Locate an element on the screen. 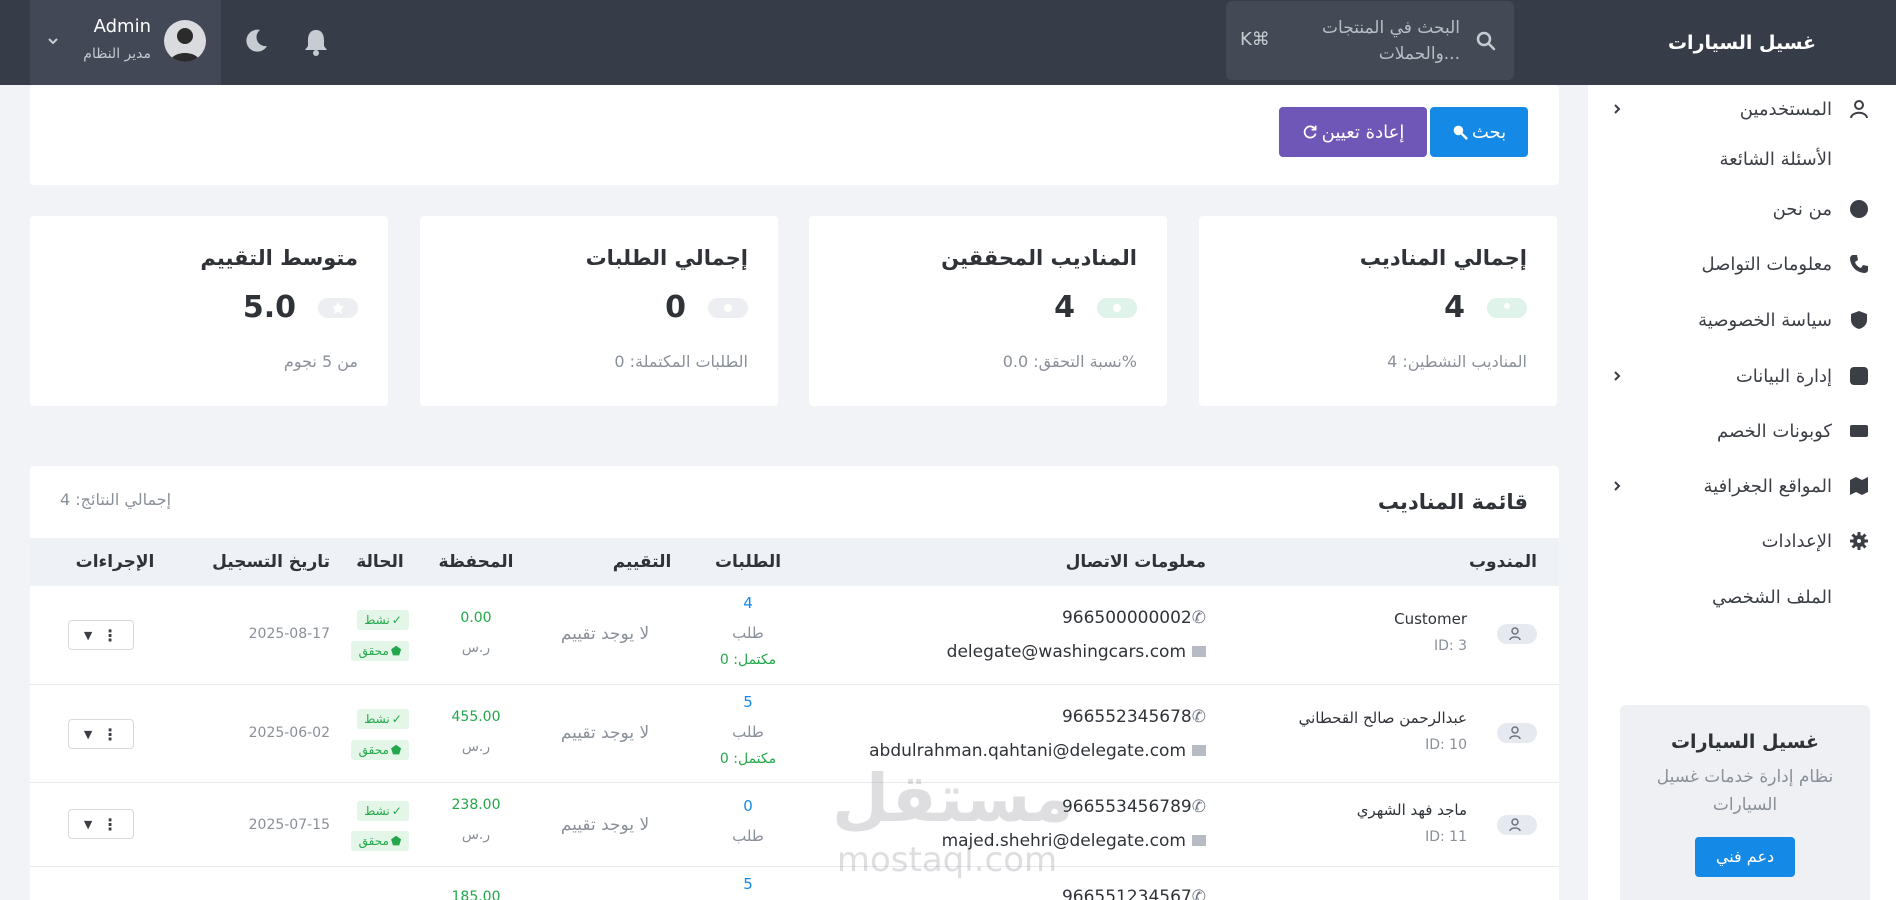 The width and height of the screenshot is (1896, 900). sidebar-item-about: من نحن is located at coordinates (1740, 209).